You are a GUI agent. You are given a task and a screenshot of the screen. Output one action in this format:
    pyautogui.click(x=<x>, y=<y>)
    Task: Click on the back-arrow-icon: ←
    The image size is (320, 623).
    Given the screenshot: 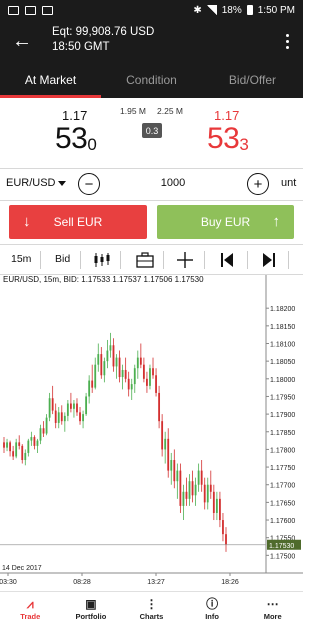 What is the action you would take?
    pyautogui.click(x=22, y=41)
    